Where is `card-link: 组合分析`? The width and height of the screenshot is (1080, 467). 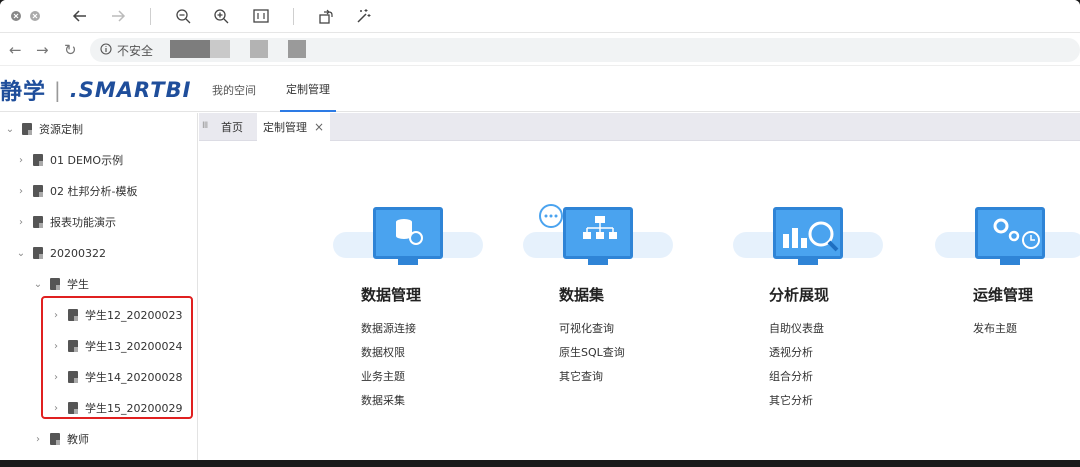 card-link: 组合分析 is located at coordinates (841, 377).